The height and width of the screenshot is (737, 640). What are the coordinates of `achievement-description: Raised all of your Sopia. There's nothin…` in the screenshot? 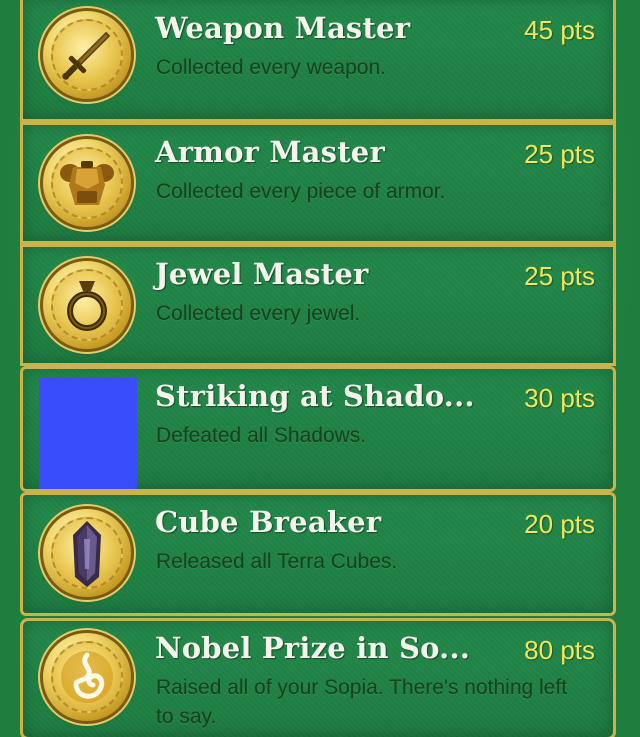 It's located at (362, 702).